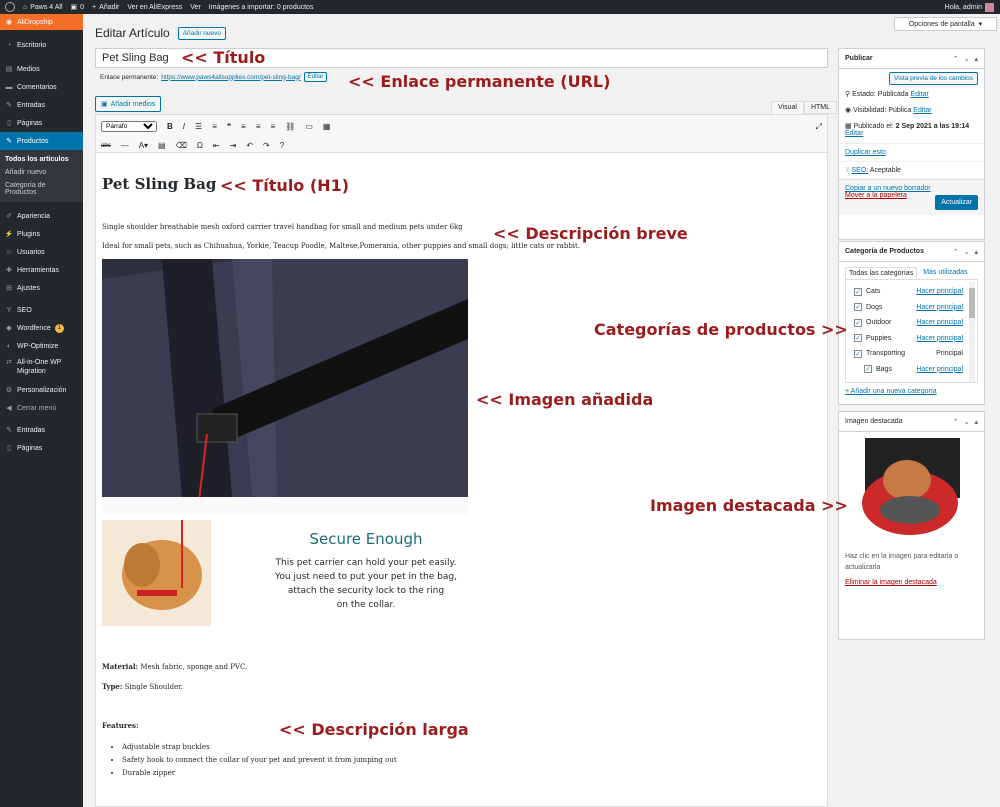  I want to click on screen-options-button: Opciones de pantalla ▾, so click(945, 24).